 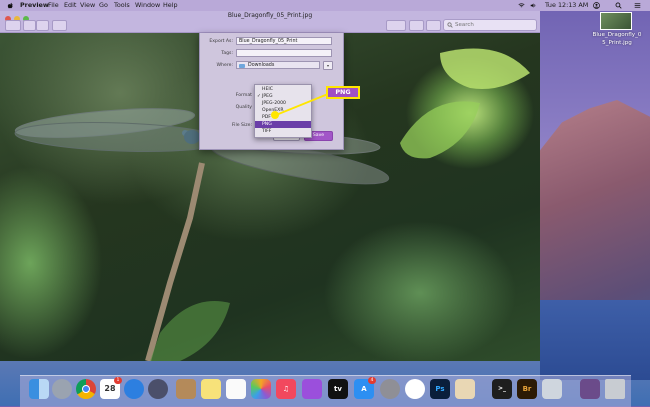 What do you see at coordinates (261, 389) in the screenshot?
I see `dock-photos` at bounding box center [261, 389].